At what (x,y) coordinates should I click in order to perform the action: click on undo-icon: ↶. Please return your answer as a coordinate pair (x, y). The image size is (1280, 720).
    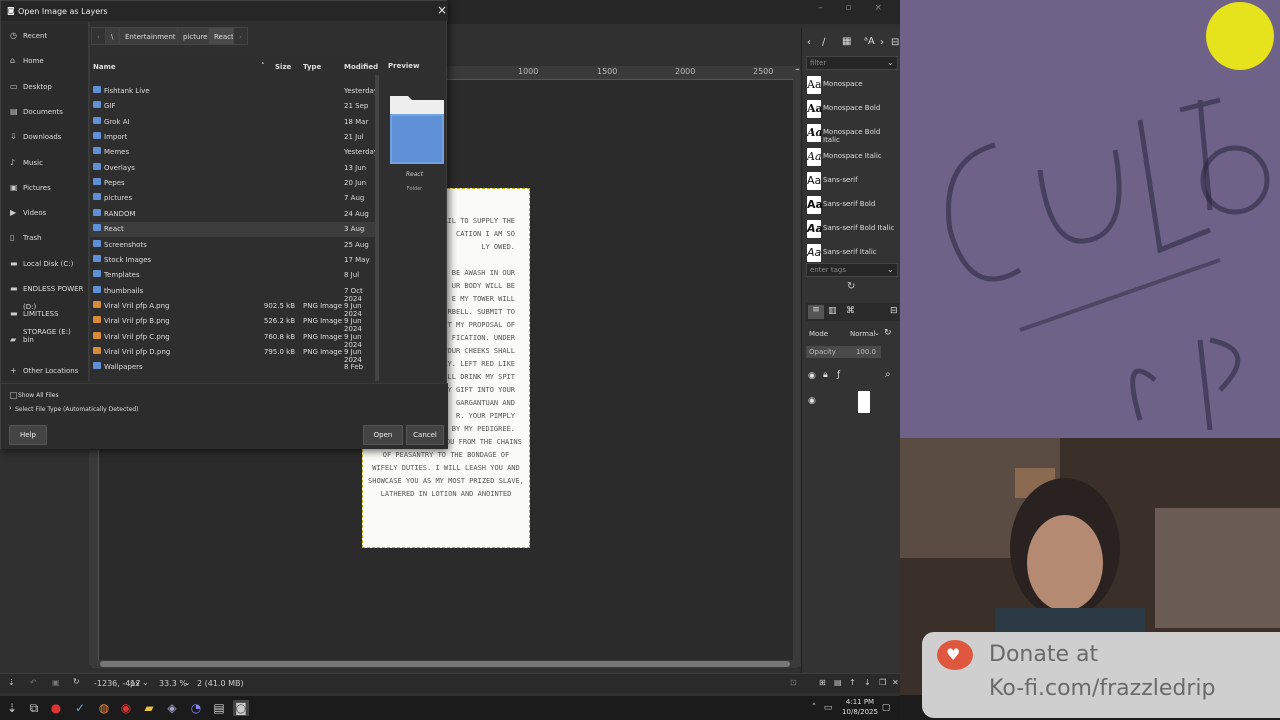
    Looking at the image, I should click on (33, 682).